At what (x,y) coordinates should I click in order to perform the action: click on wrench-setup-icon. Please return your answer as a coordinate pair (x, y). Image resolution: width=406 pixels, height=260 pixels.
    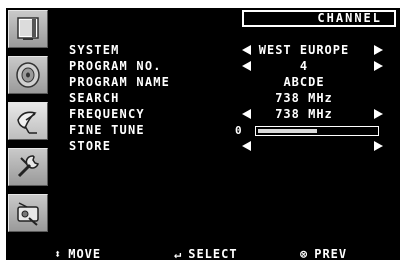
    Looking at the image, I should click on (28, 166).